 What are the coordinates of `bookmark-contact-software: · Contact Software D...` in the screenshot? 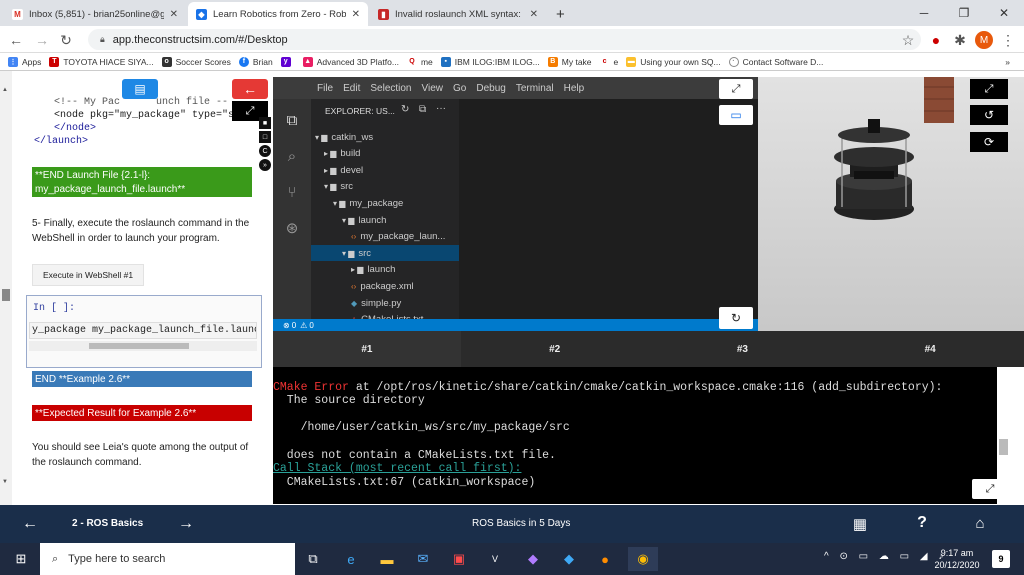 It's located at (775, 61).